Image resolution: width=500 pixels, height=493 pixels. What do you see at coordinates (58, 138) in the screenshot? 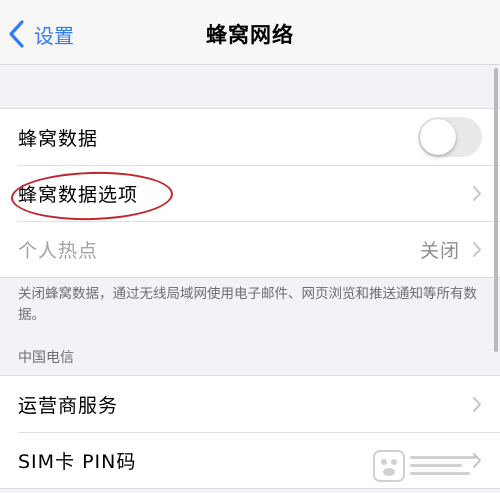
I see `cellular-data-label: 蜂窝数据` at bounding box center [58, 138].